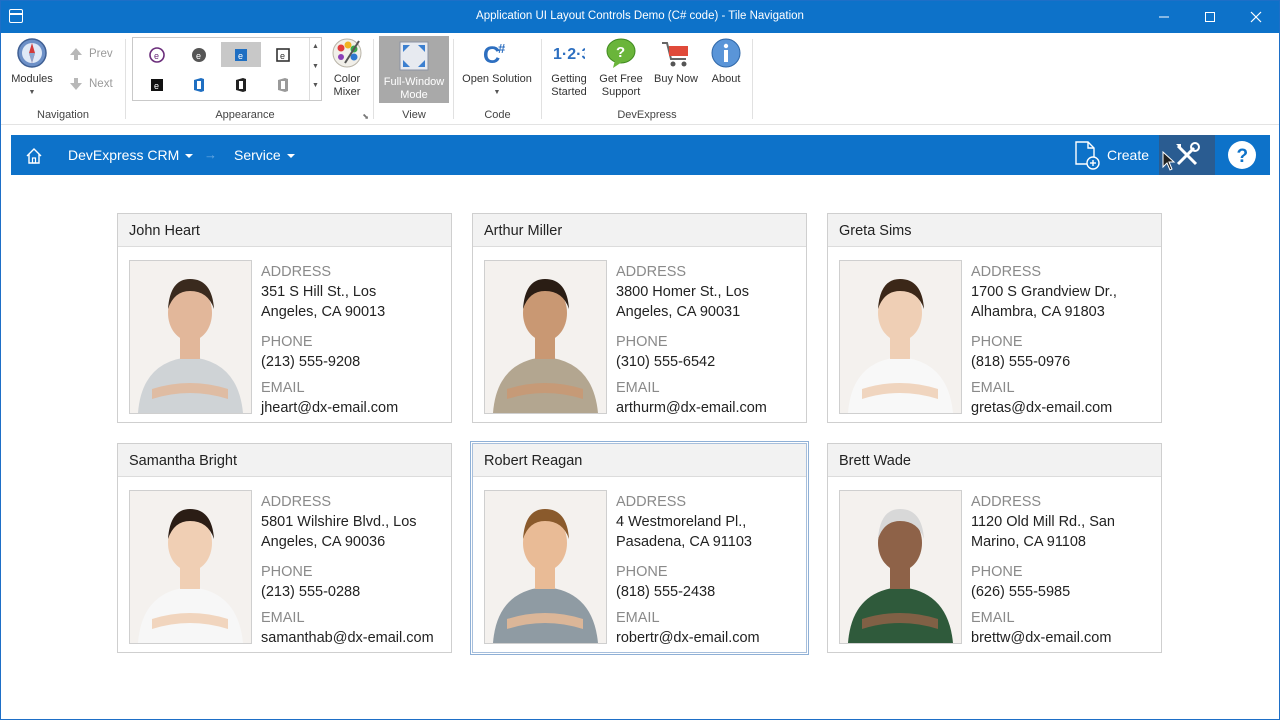 This screenshot has width=1280, height=720. I want to click on buy-now-label: Buy Now, so click(676, 79).